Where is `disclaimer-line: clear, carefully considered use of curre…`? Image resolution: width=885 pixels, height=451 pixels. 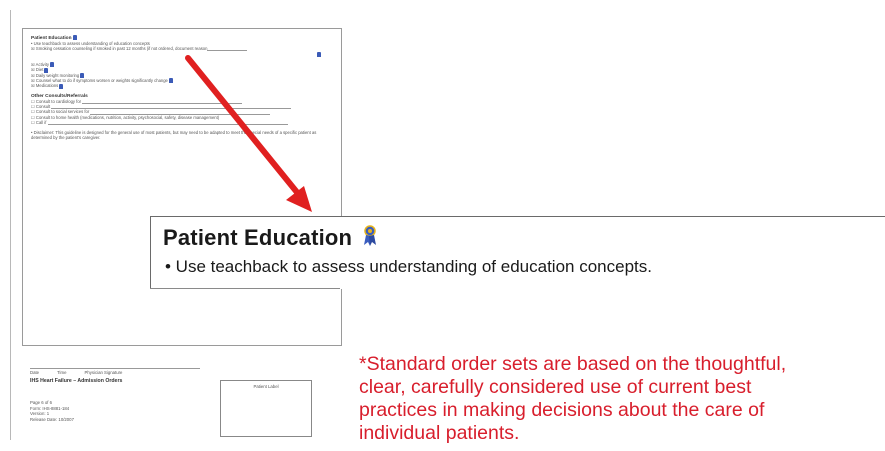
disclaimer-line: clear, carefully considered use of curre… is located at coordinates (555, 387).